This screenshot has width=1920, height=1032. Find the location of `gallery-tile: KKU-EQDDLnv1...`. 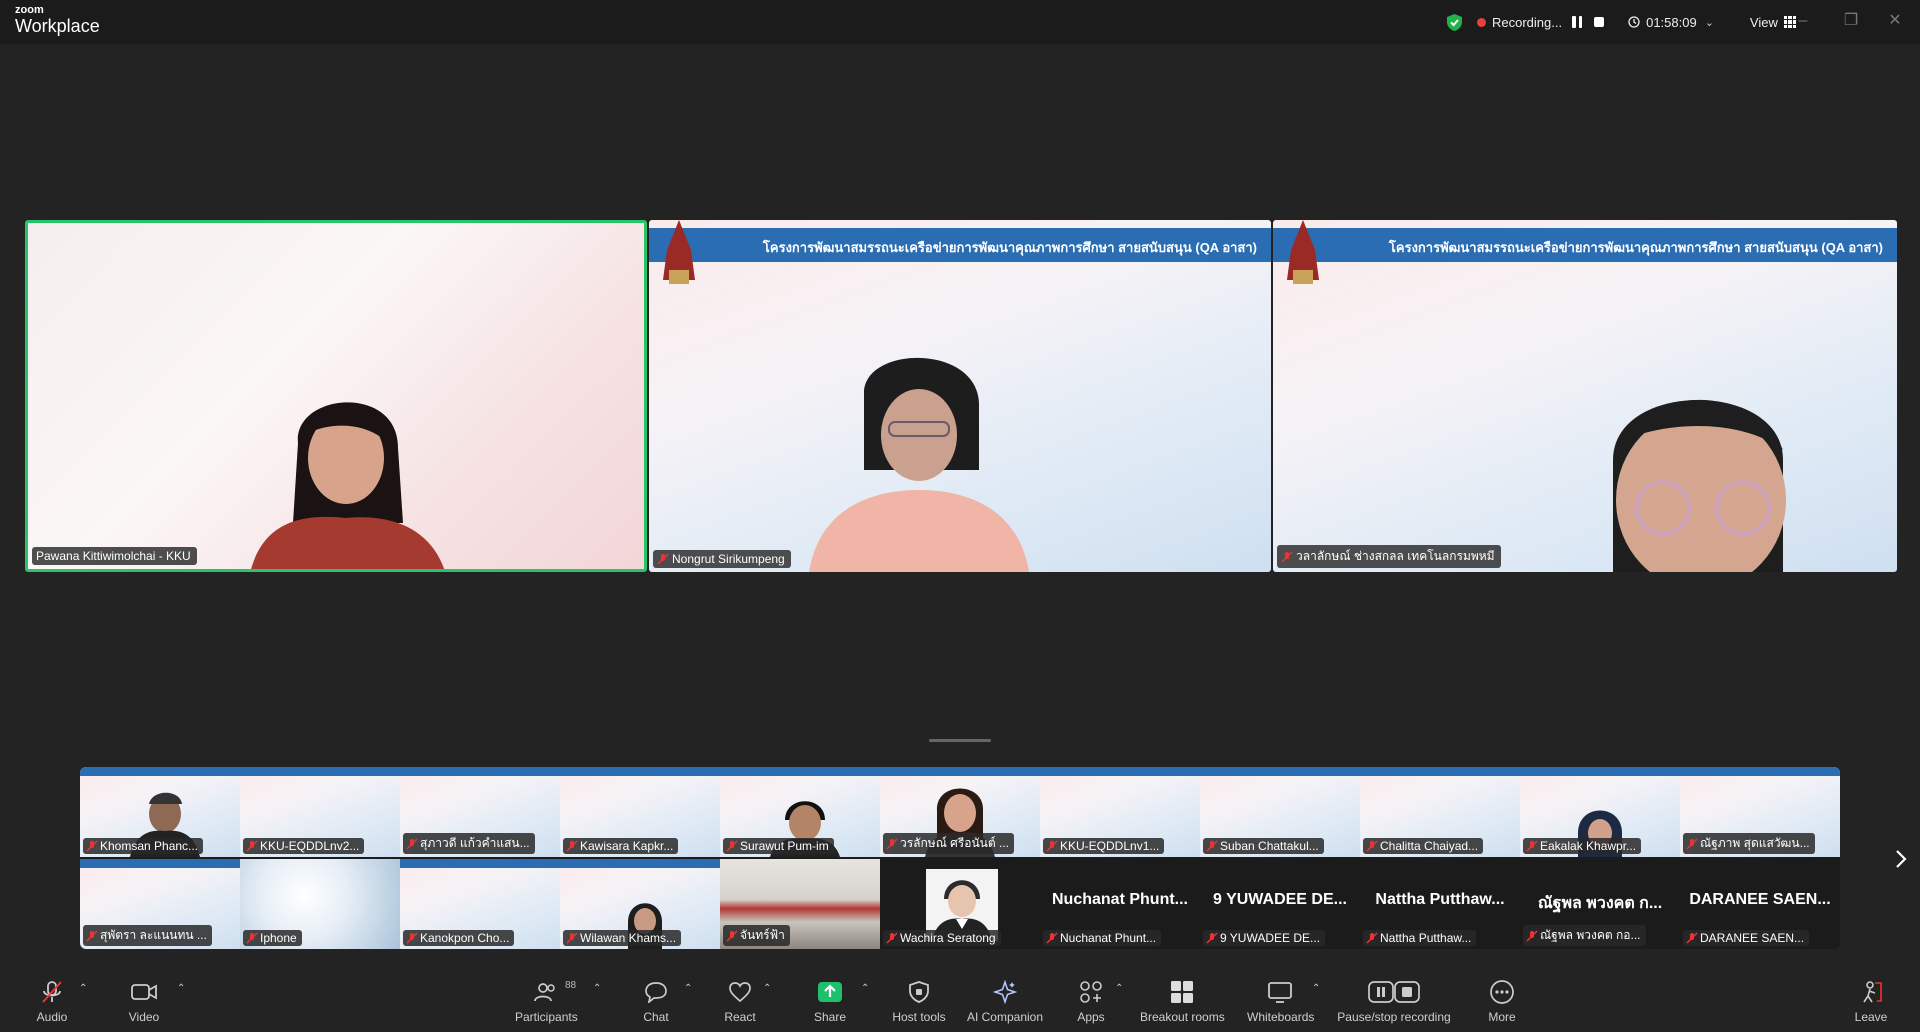

gallery-tile: KKU-EQDDLnv1... is located at coordinates (1120, 812).